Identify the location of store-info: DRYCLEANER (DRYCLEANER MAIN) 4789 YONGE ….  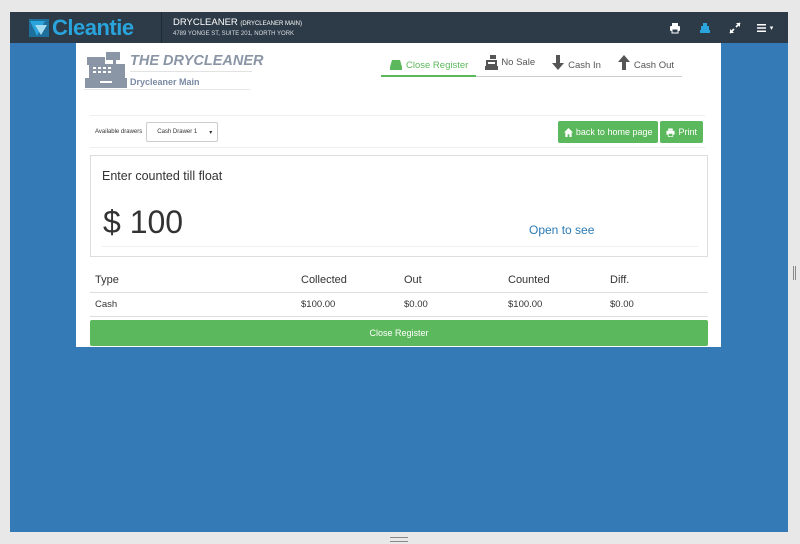
(237, 27).